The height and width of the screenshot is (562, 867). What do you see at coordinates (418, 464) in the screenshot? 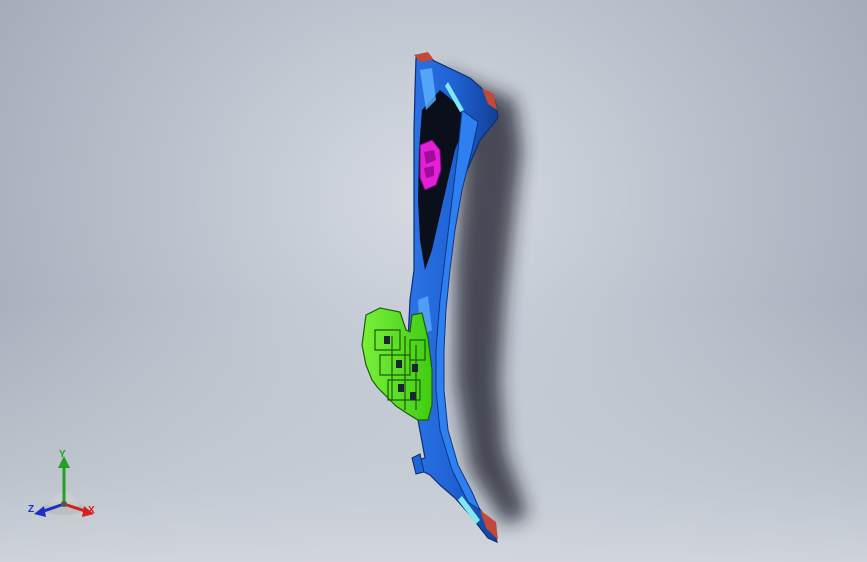
I see `lower-stub` at bounding box center [418, 464].